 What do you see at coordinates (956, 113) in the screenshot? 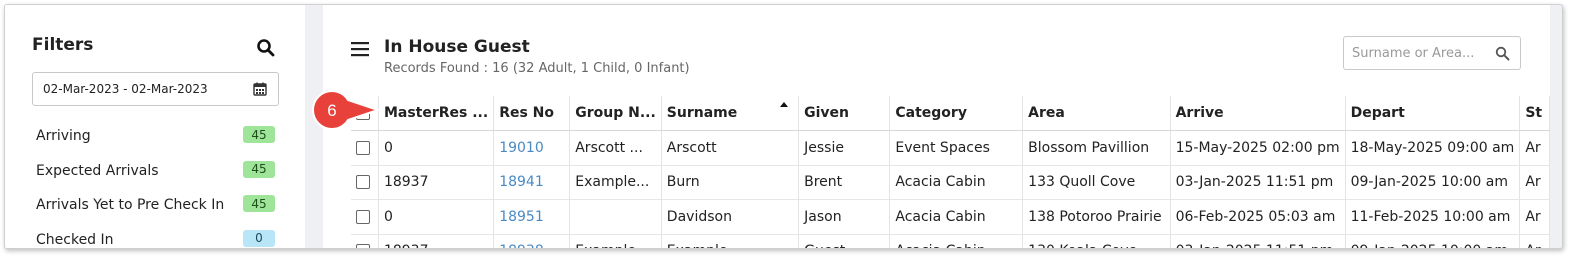
I see `column-header-category: Category` at bounding box center [956, 113].